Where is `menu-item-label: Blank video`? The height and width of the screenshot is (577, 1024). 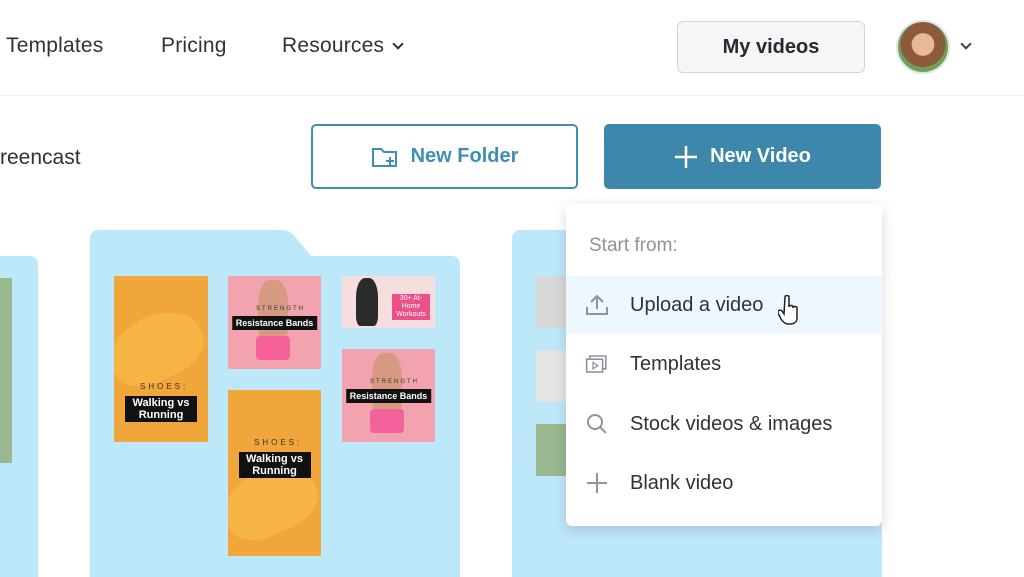 menu-item-label: Blank video is located at coordinates (682, 482).